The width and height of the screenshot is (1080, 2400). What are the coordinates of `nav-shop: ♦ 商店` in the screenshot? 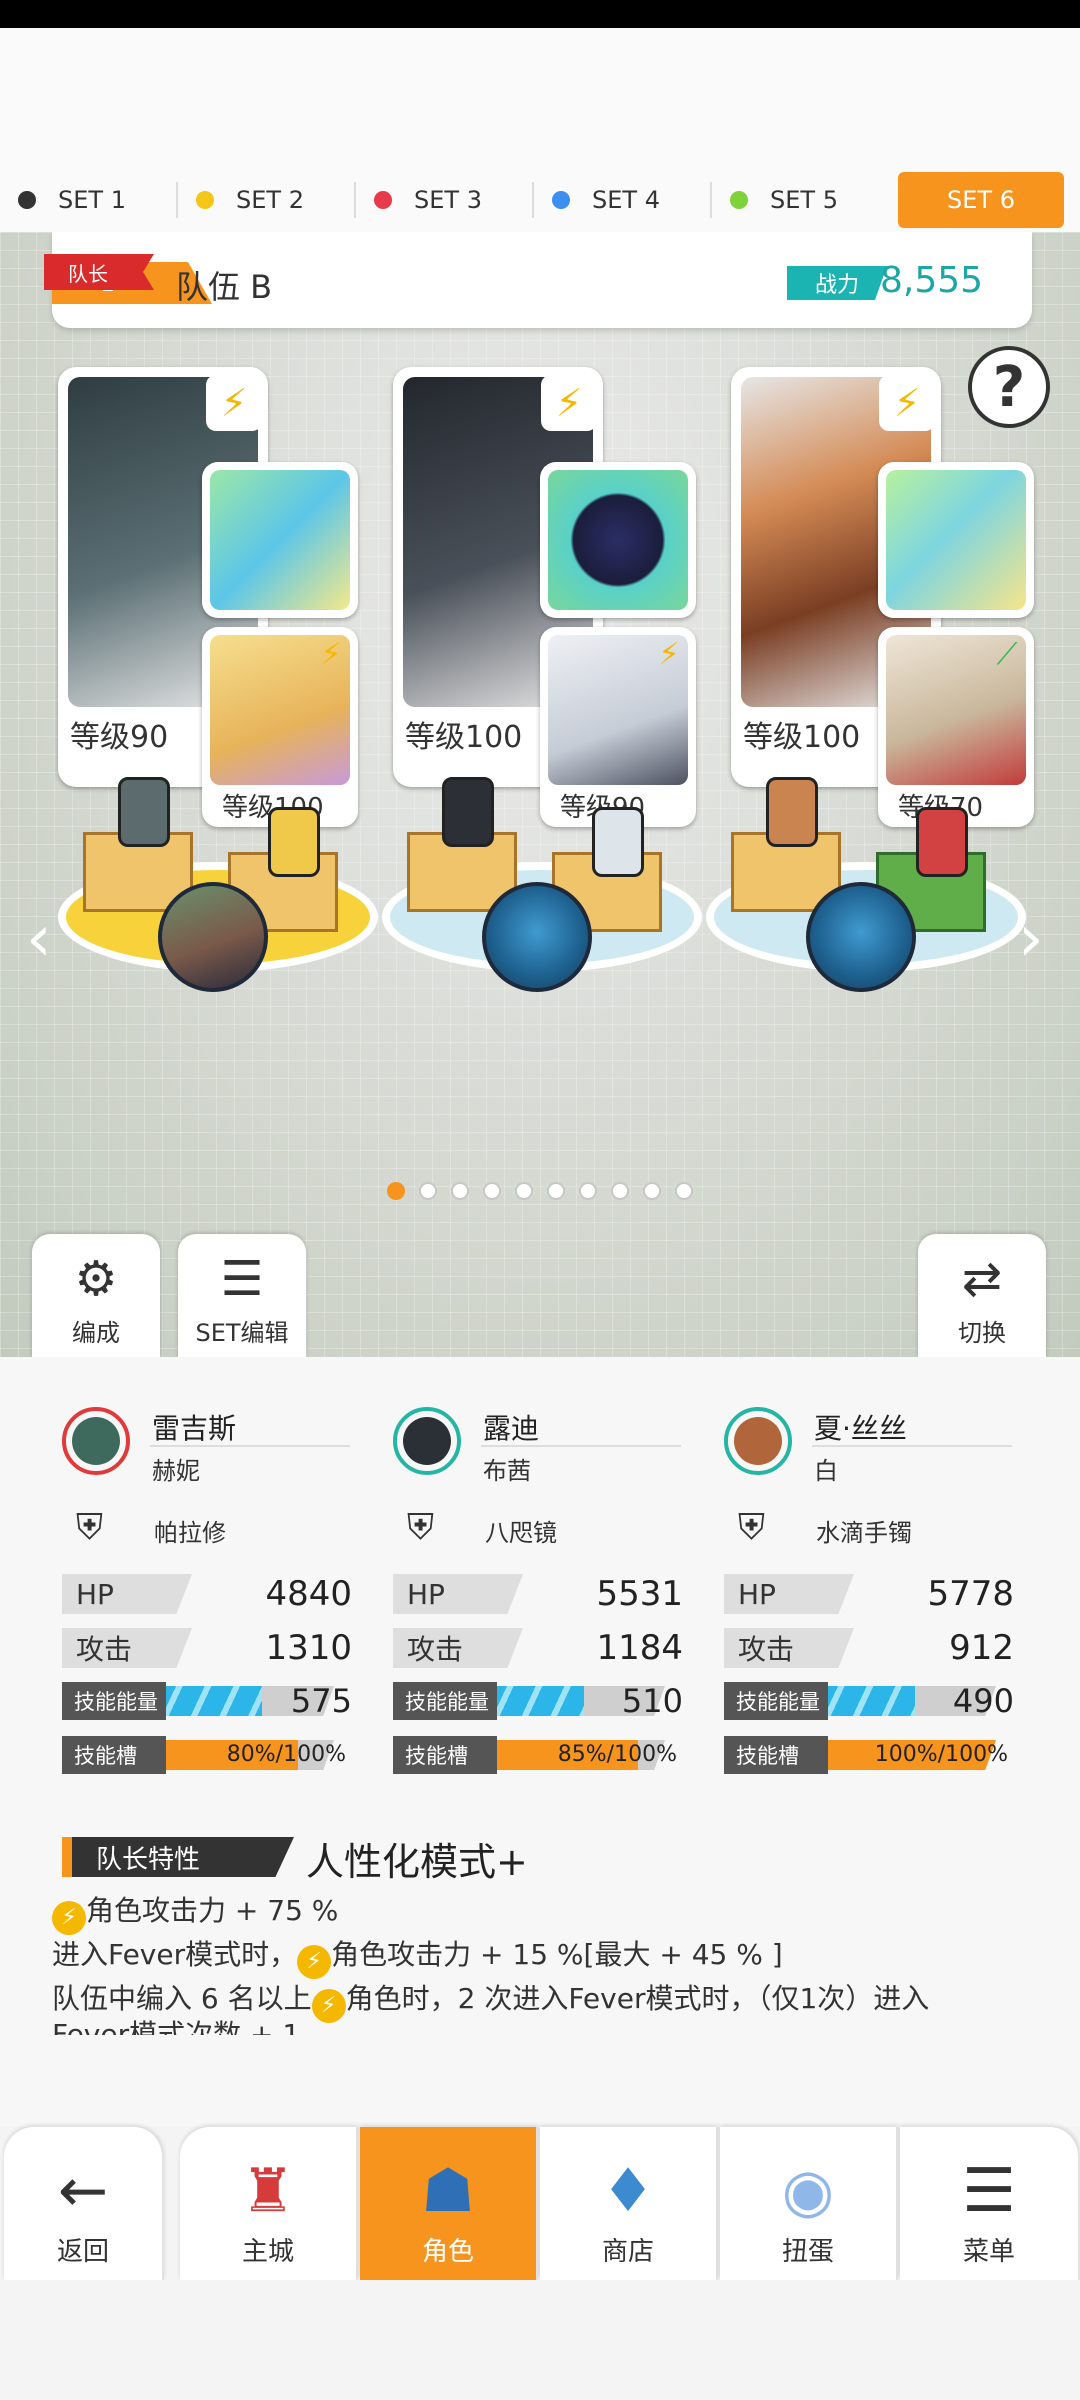 It's located at (629, 2203).